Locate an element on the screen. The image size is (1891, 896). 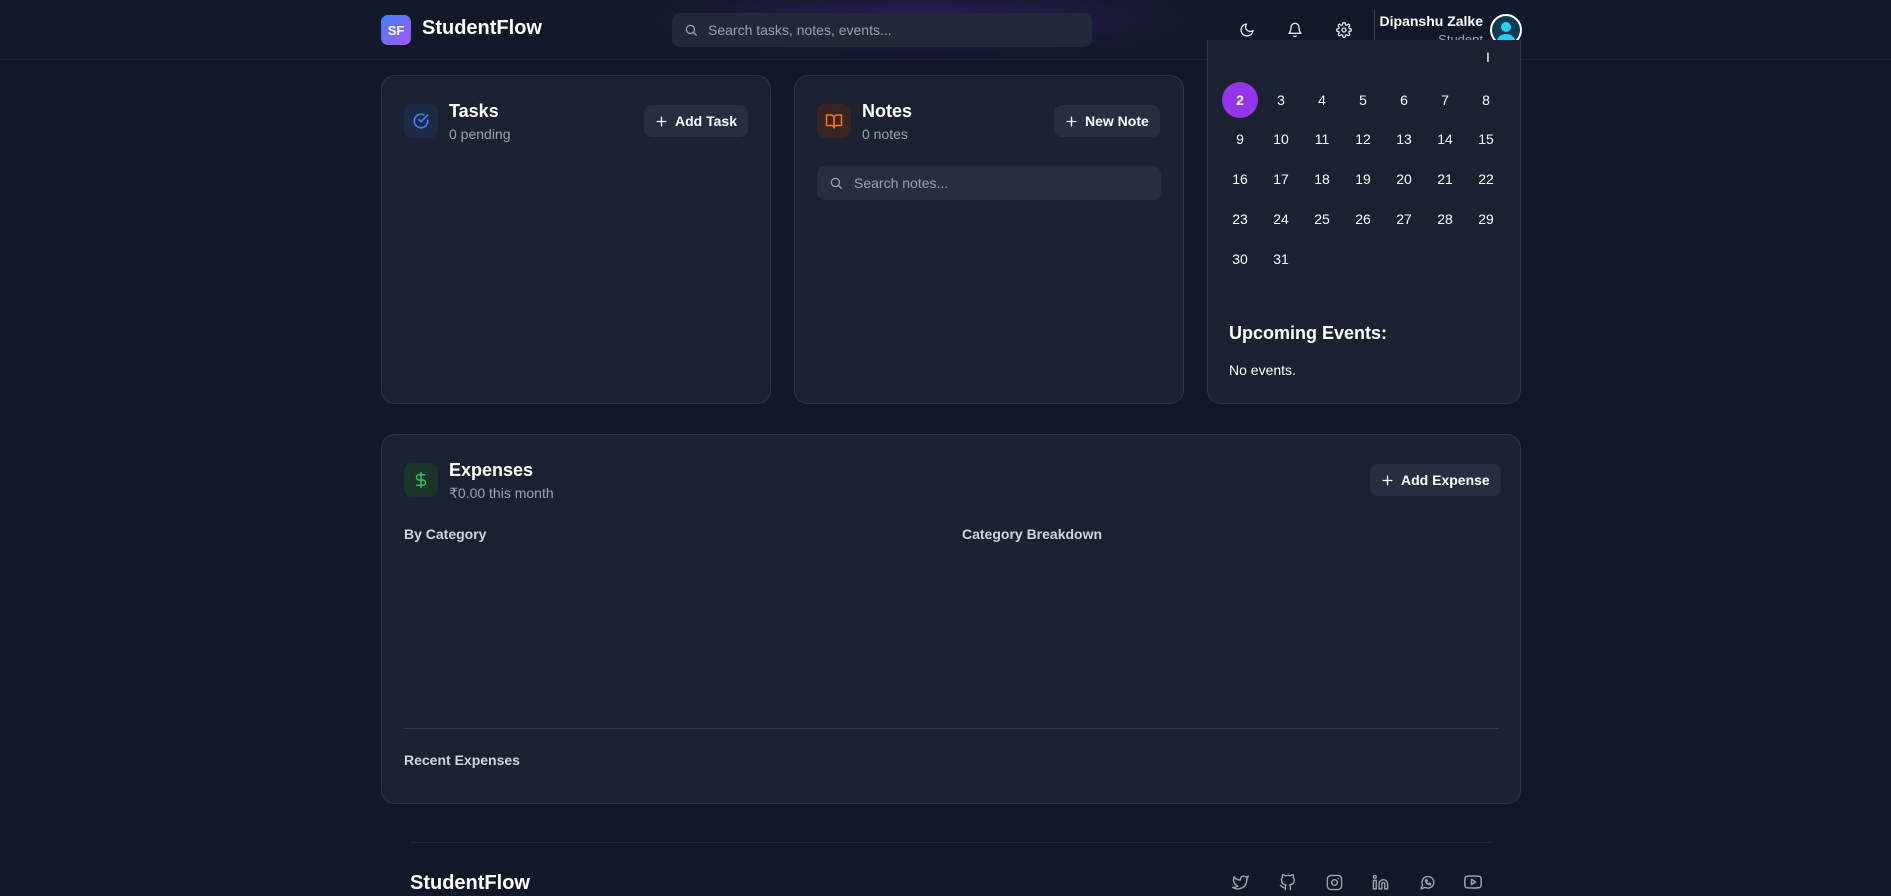
calendar-day: 19 is located at coordinates (1363, 179).